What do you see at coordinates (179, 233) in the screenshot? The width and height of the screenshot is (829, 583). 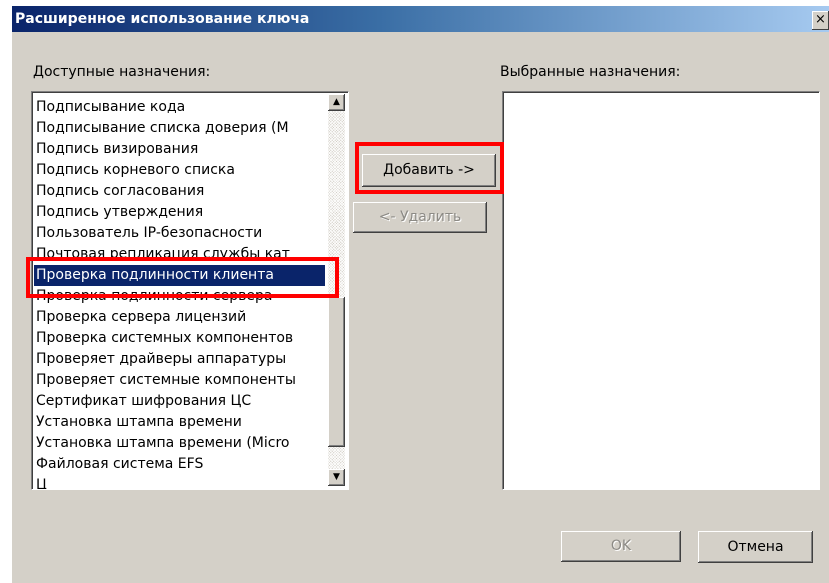 I see `list-item: Пользователь IP-безопасности` at bounding box center [179, 233].